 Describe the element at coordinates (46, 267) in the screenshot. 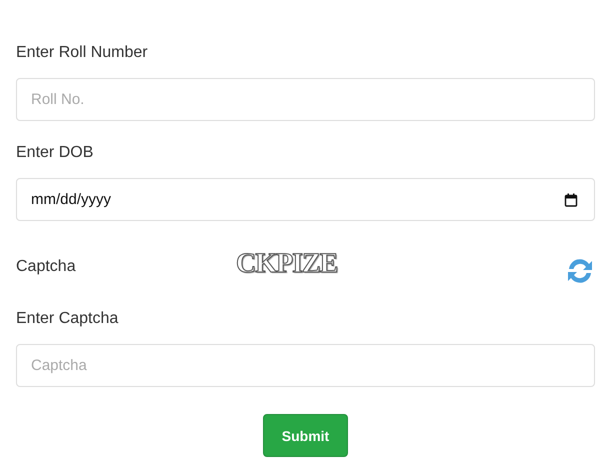

I see `captcha-label: Captcha` at that location.